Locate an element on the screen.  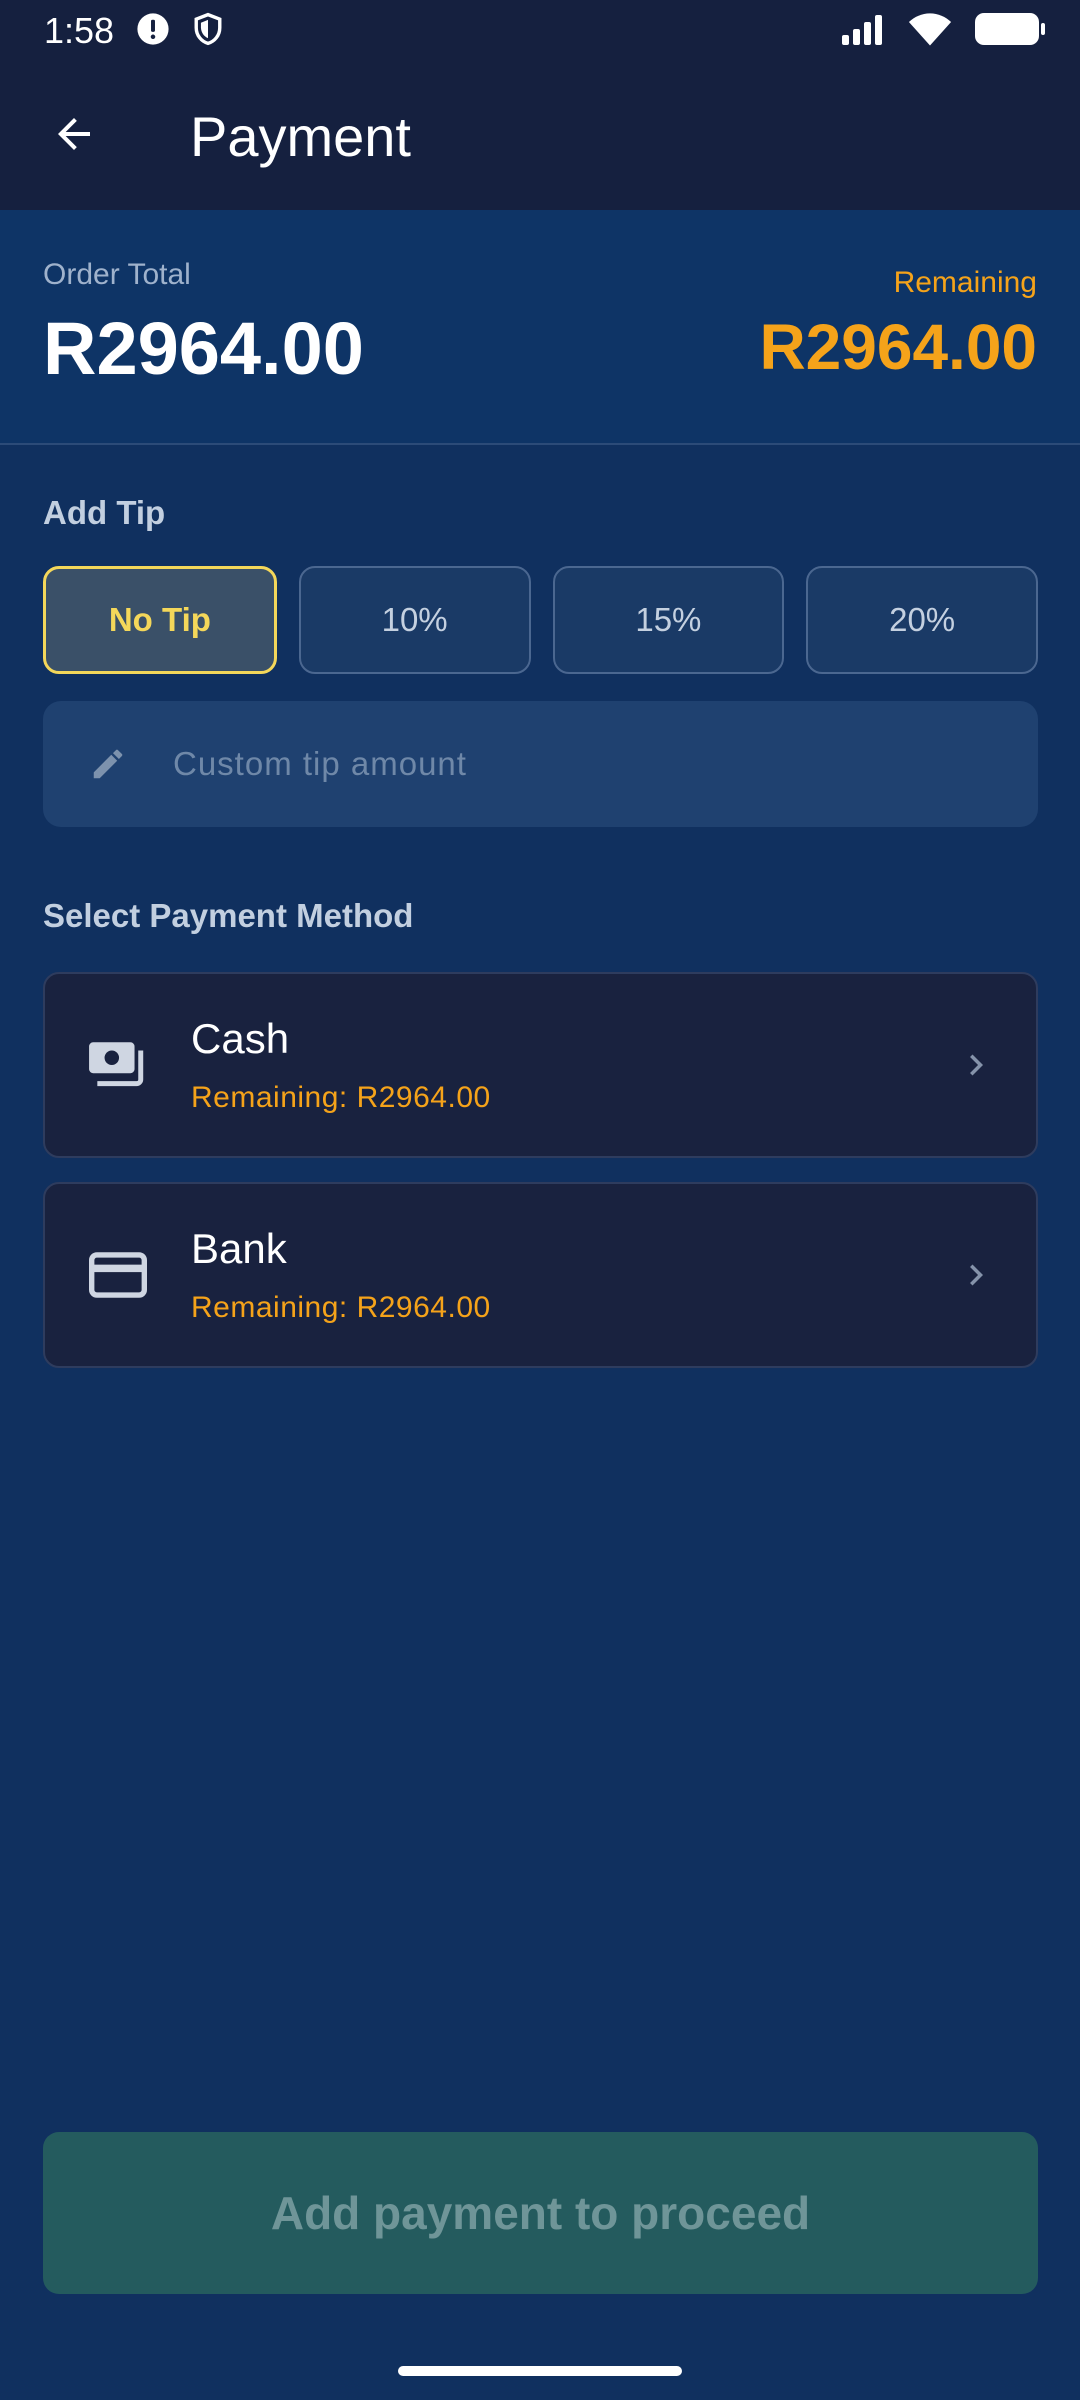
remaining-label: Remaining is located at coordinates (965, 282).